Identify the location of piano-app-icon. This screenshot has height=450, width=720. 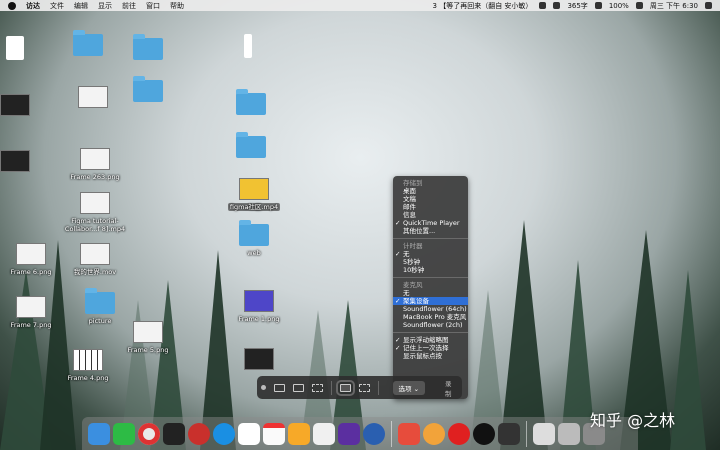
(509, 433).